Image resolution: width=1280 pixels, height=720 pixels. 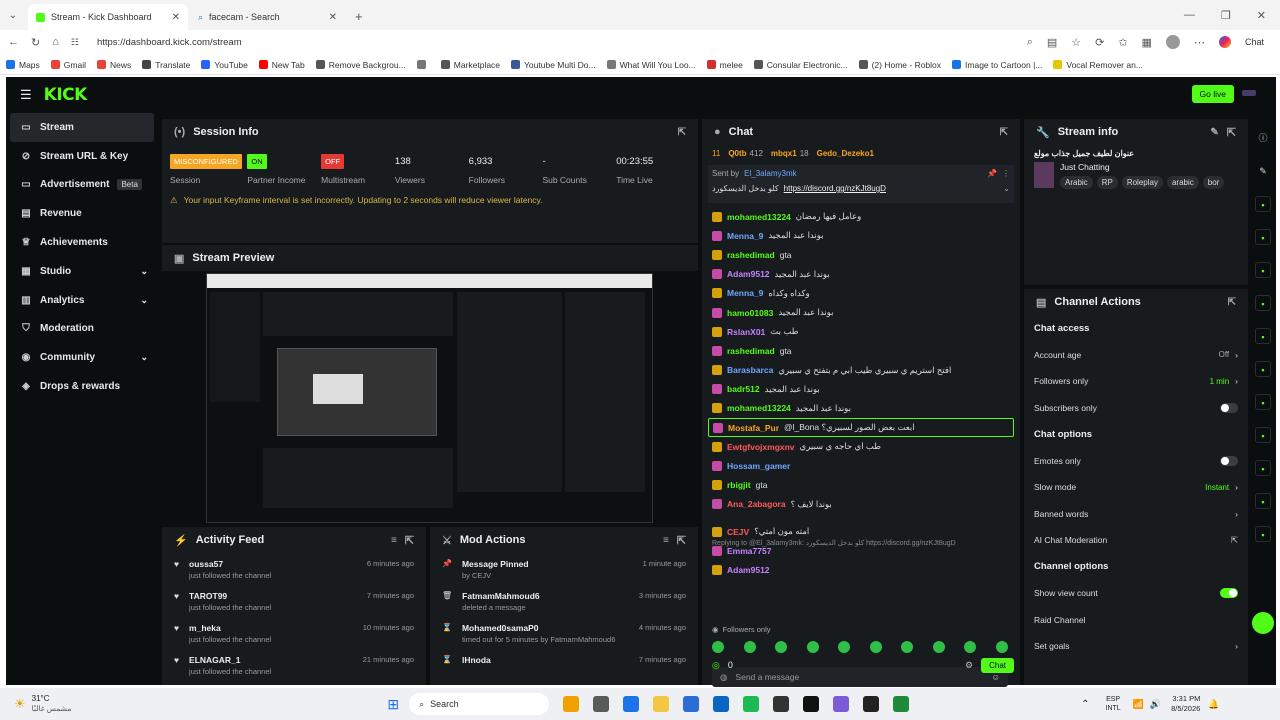 I want to click on close-window-icon: ✕, so click(x=1261, y=15).